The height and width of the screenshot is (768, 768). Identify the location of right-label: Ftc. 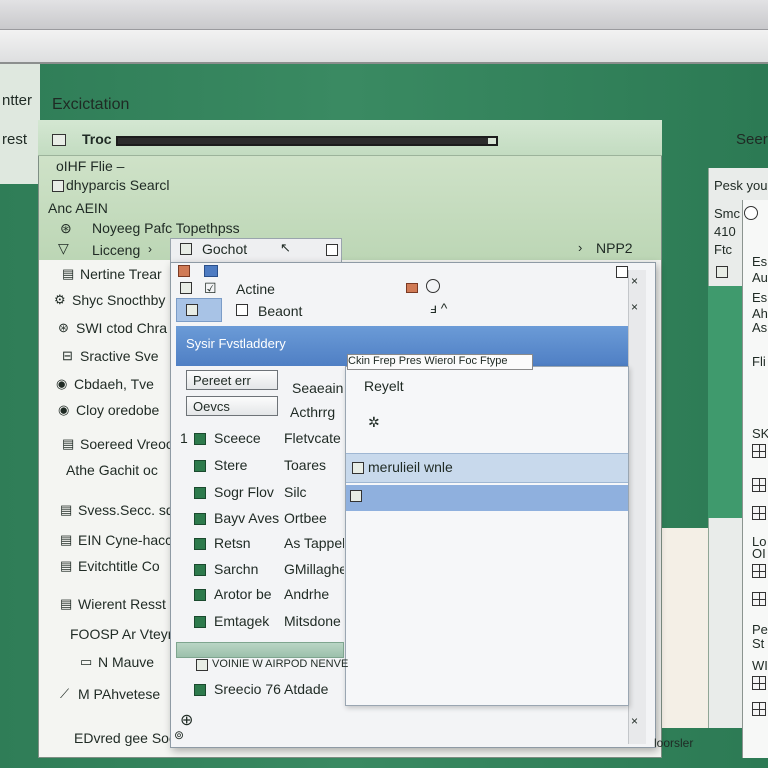
(723, 249).